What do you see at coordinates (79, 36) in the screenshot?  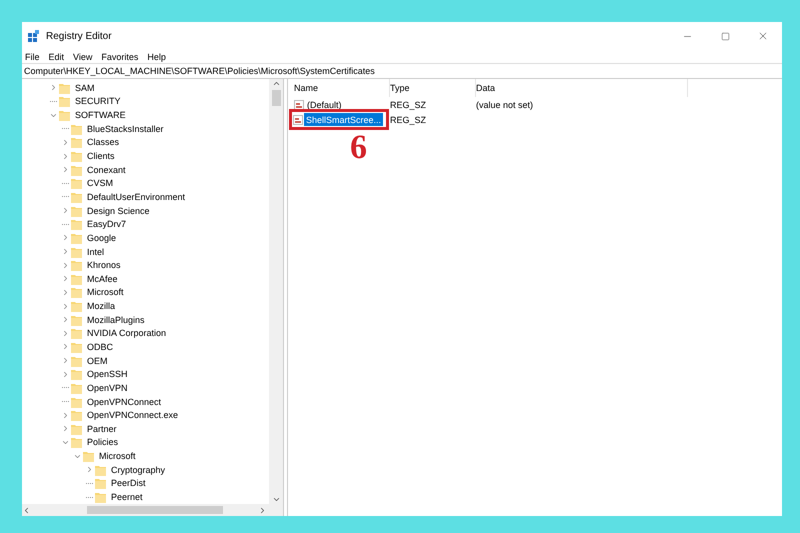 I see `window-title: Registry Editor` at bounding box center [79, 36].